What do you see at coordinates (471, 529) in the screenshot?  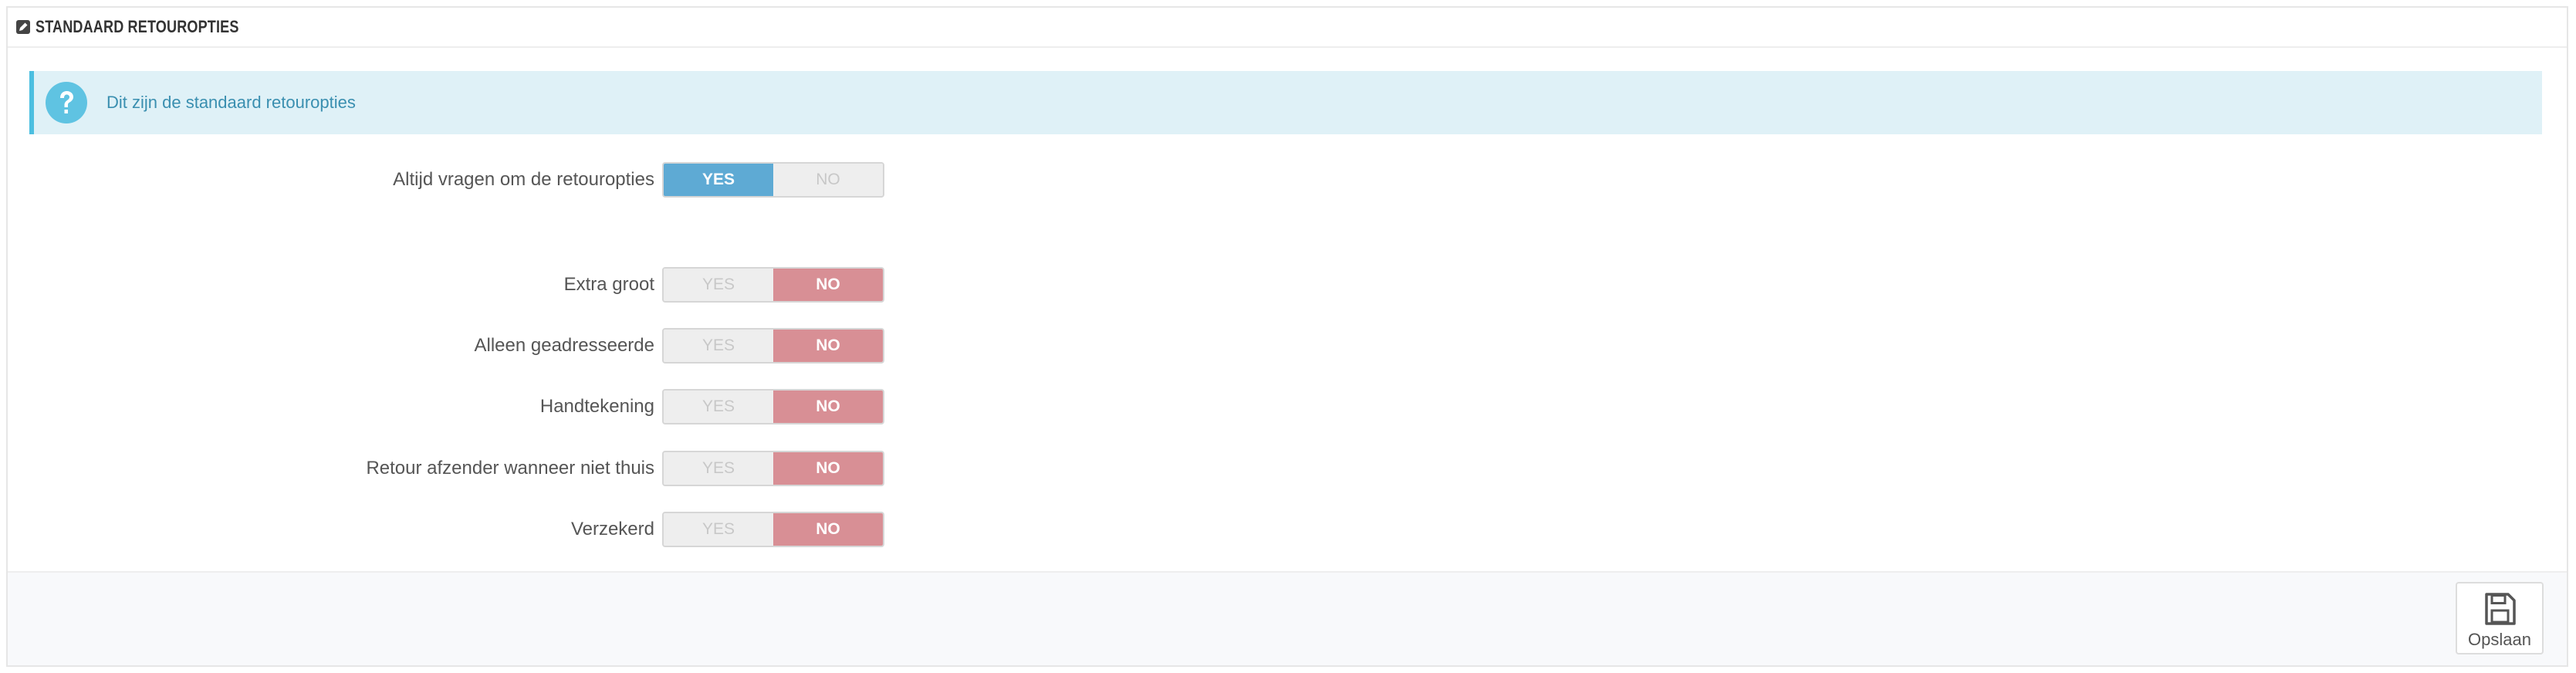 I see `option-row: Verzekerd YES NO` at bounding box center [471, 529].